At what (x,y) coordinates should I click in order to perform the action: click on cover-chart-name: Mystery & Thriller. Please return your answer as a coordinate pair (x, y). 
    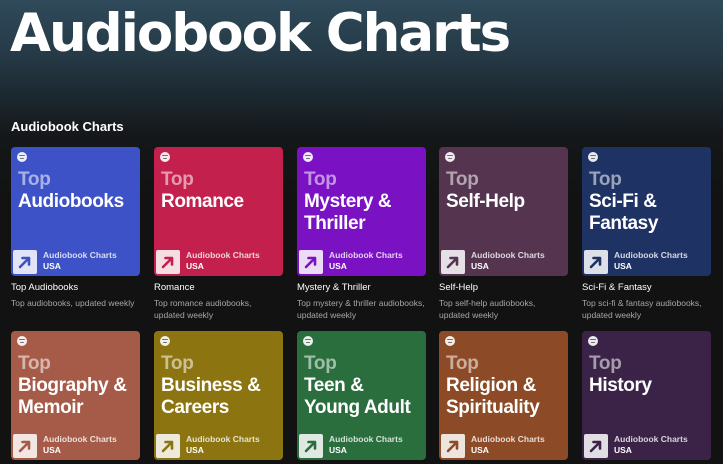
    Looking at the image, I should click on (348, 212).